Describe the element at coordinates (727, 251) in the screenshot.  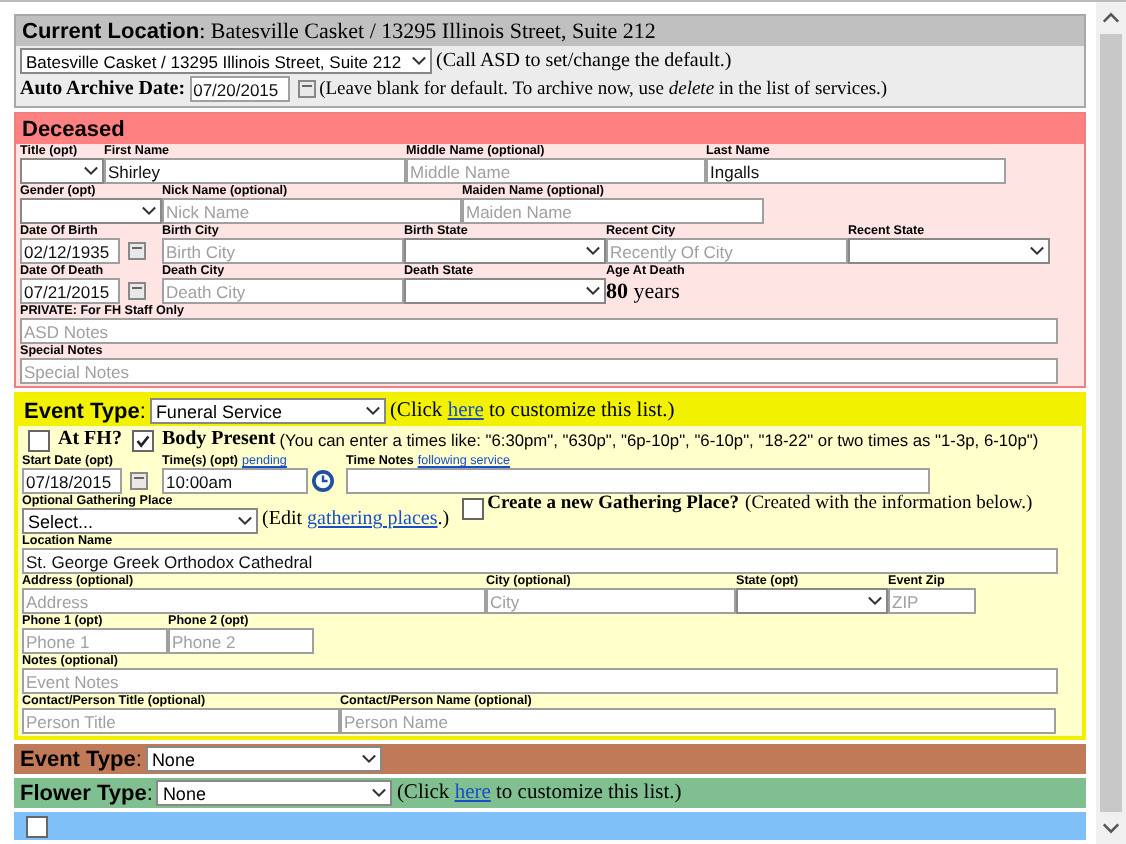
I see `text-field: Recently Of City` at that location.